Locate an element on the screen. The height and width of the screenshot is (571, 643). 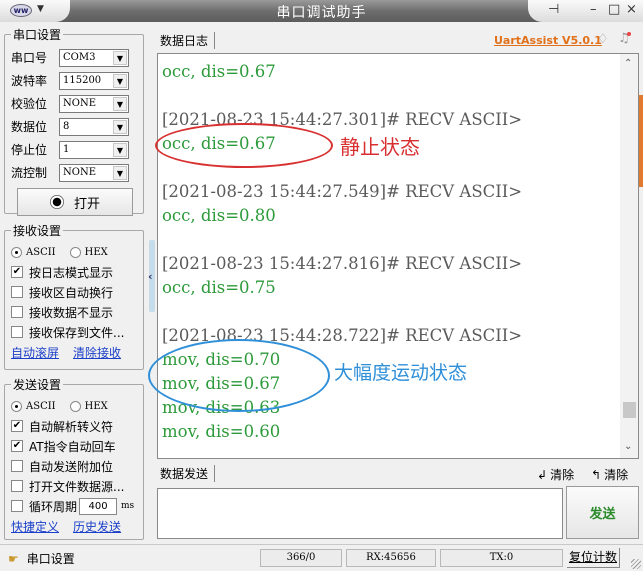
tx-hex-radio is located at coordinates (75, 406).